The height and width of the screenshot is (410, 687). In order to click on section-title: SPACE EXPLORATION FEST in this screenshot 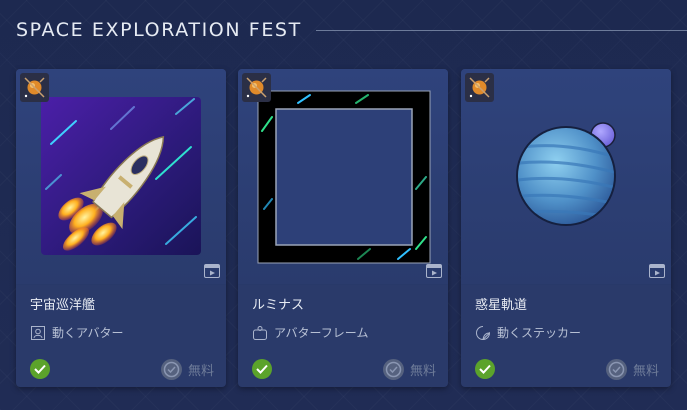, I will do `click(159, 30)`.